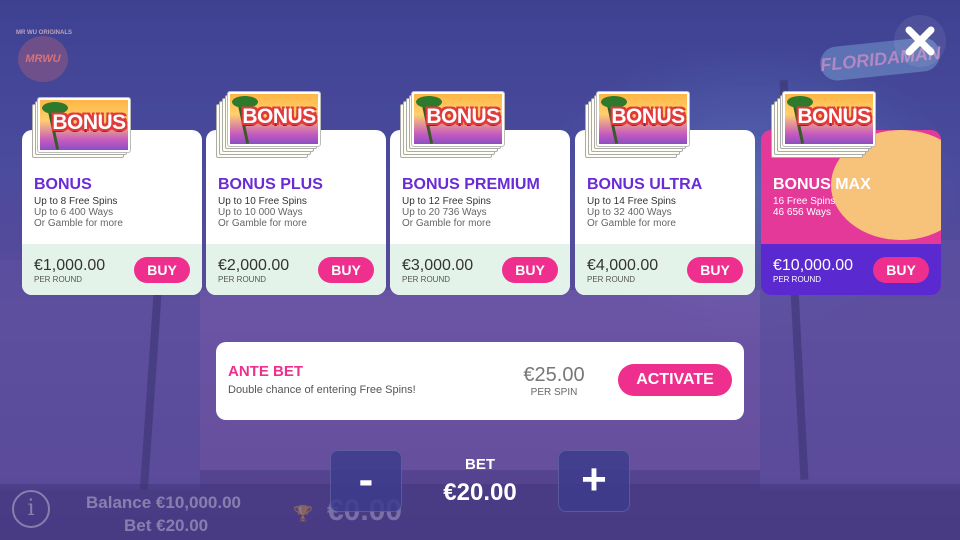  Describe the element at coordinates (804, 201) in the screenshot. I see `bonus-free-spins: 16 Free Spins` at that location.